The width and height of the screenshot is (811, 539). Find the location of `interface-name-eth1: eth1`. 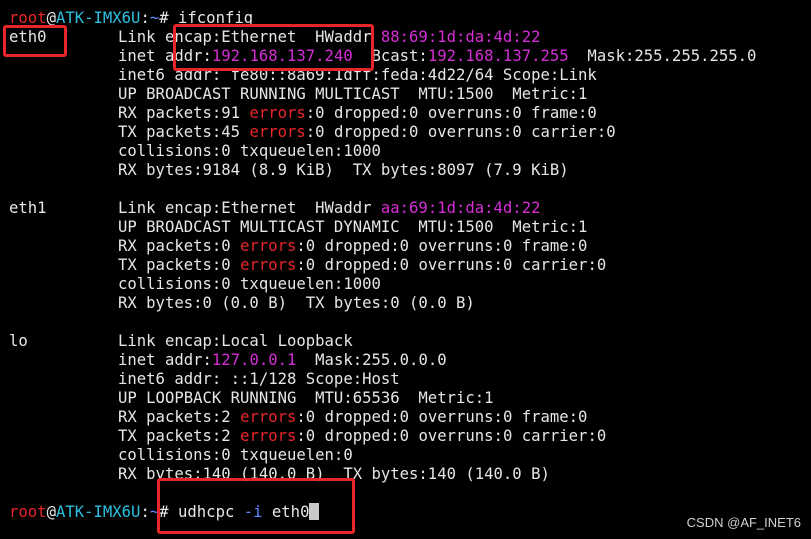

interface-name-eth1: eth1 is located at coordinates (28, 208).